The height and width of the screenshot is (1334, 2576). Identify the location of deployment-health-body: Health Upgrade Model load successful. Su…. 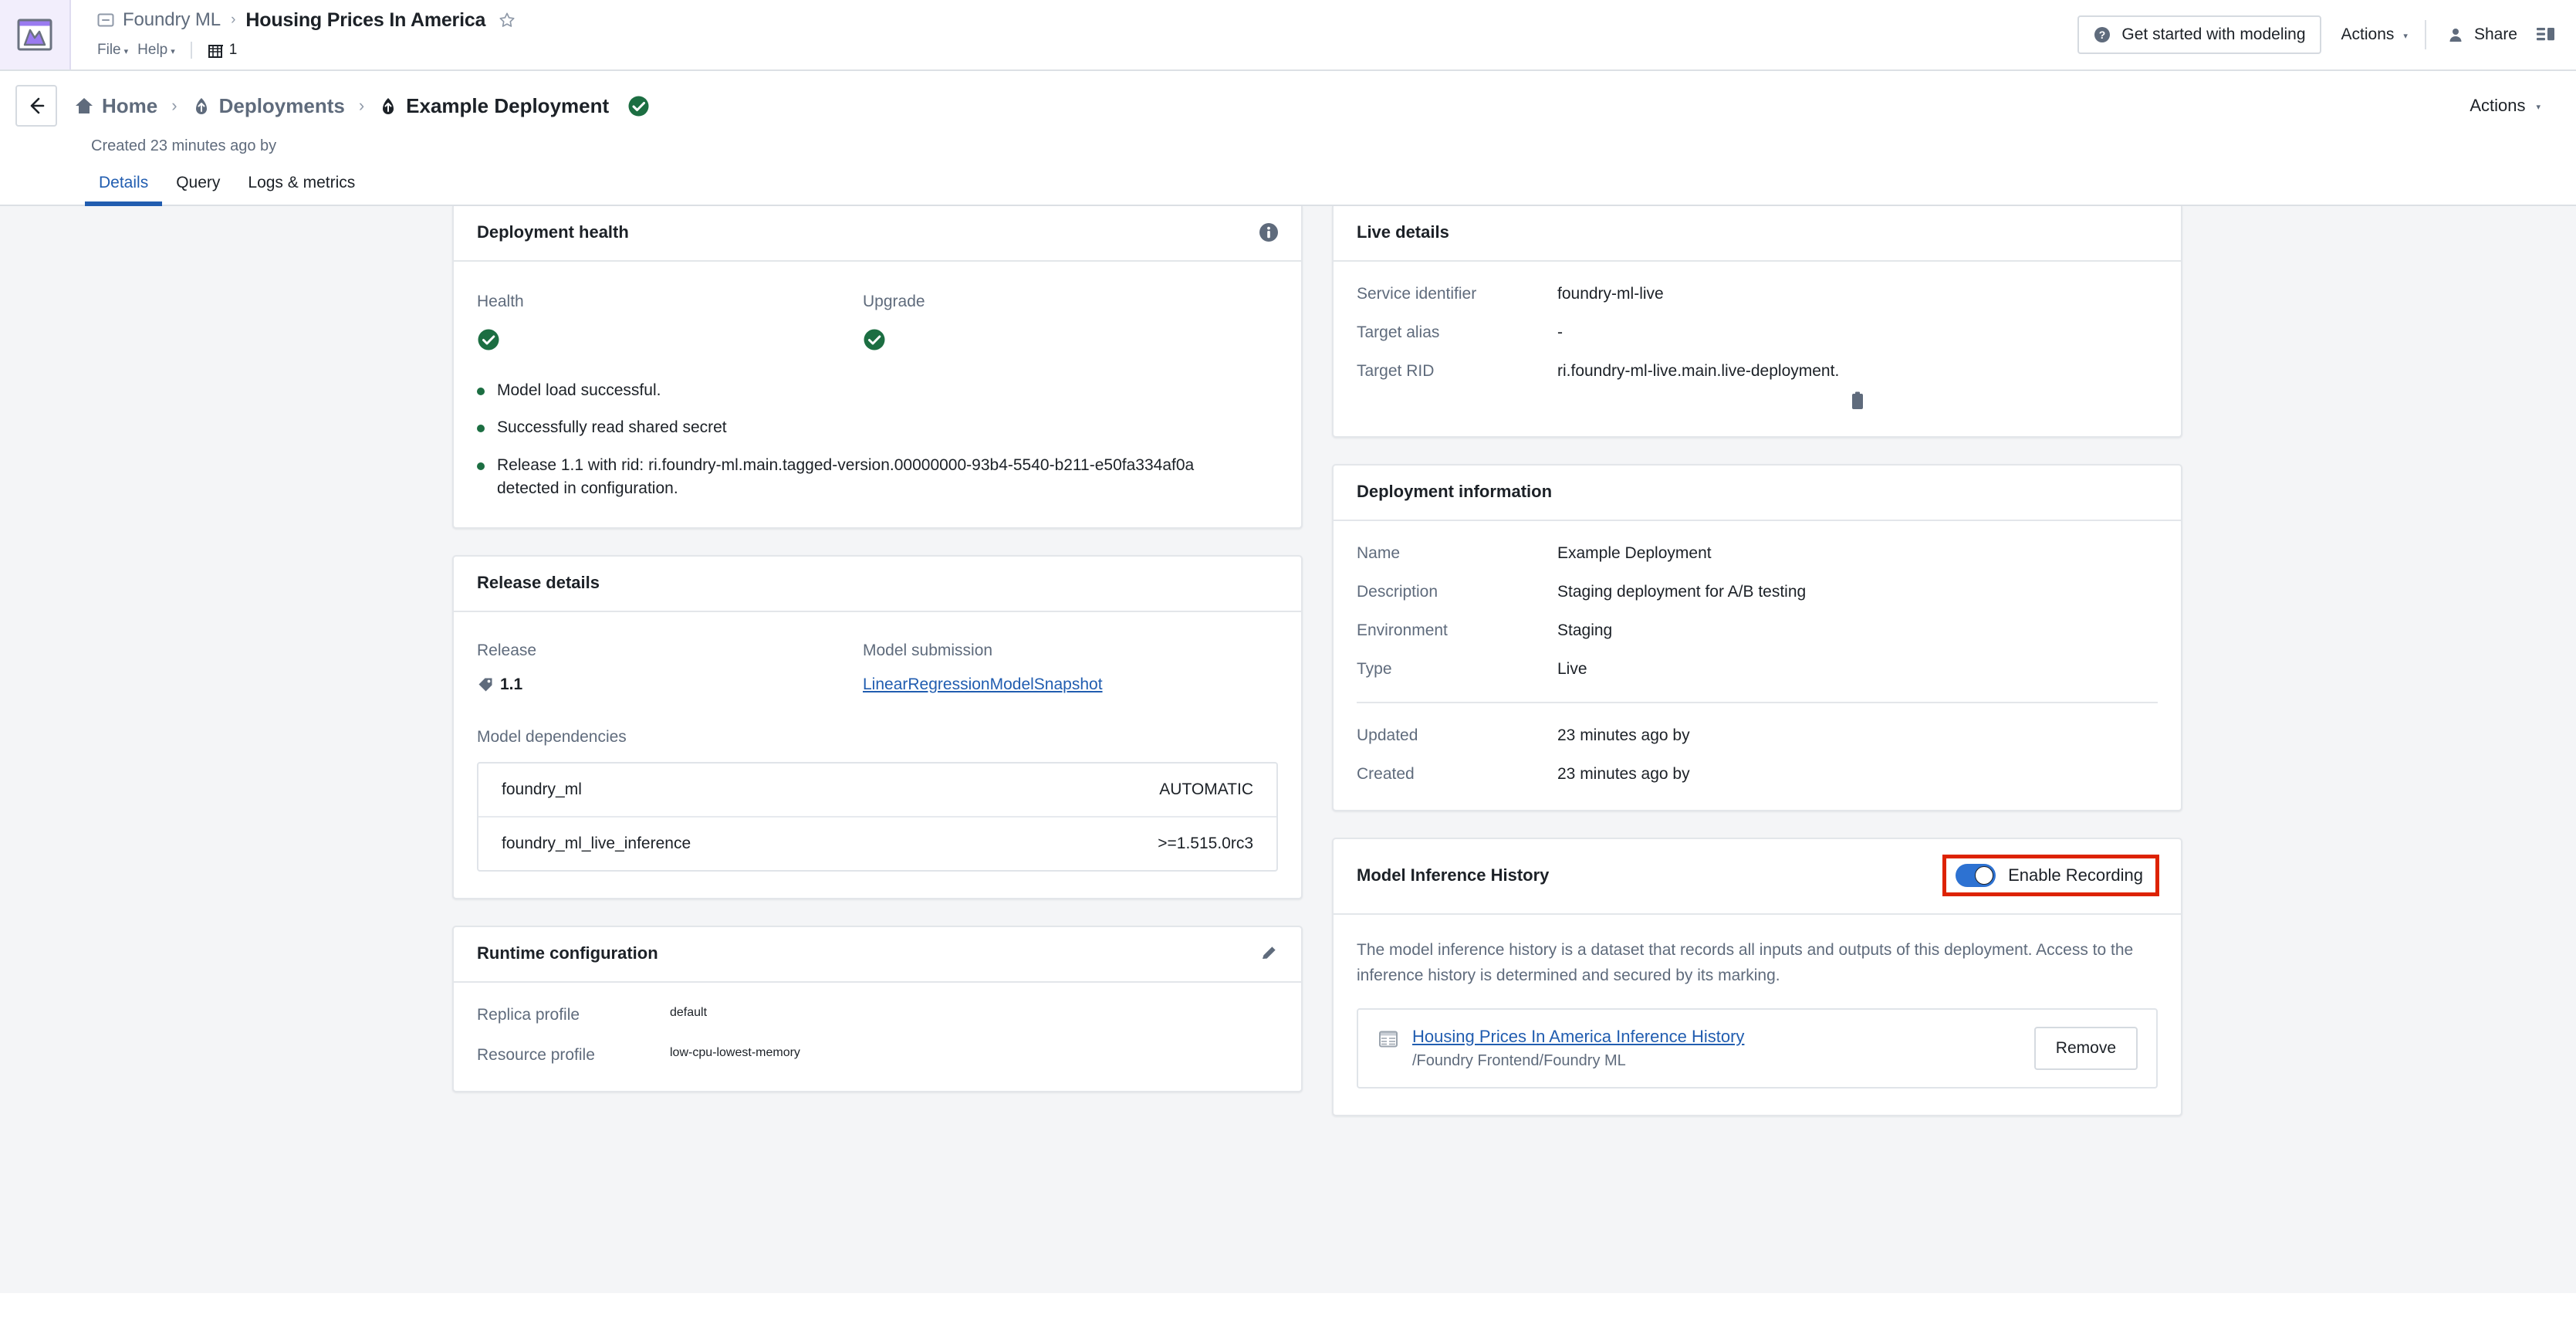
(877, 394).